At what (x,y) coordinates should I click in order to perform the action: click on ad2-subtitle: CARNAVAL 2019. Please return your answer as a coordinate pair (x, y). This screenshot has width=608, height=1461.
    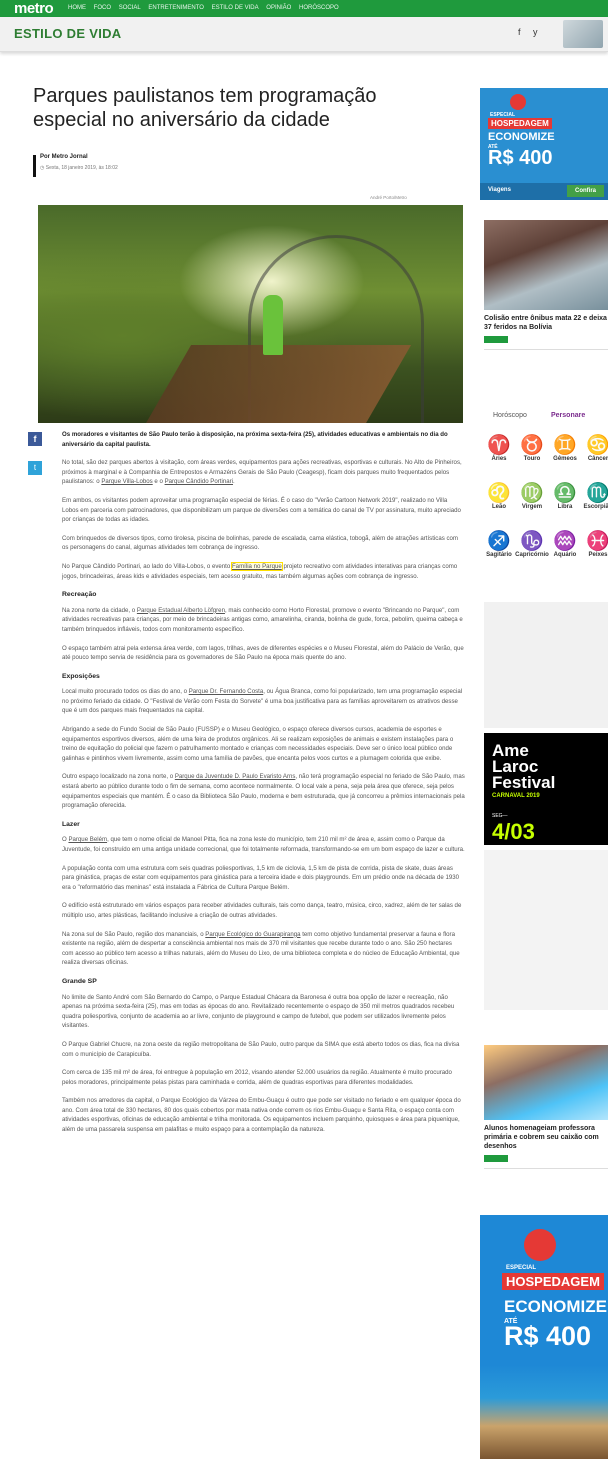
    Looking at the image, I should click on (516, 796).